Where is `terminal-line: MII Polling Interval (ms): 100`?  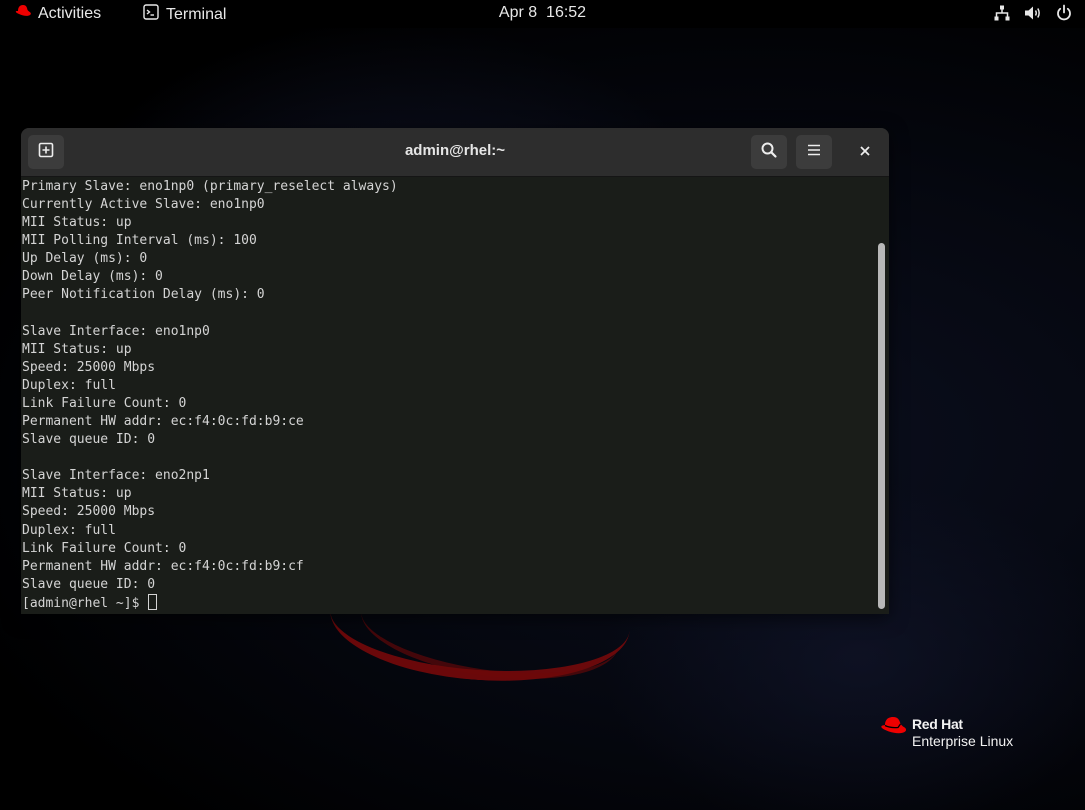
terminal-line: MII Polling Interval (ms): 100 is located at coordinates (139, 241).